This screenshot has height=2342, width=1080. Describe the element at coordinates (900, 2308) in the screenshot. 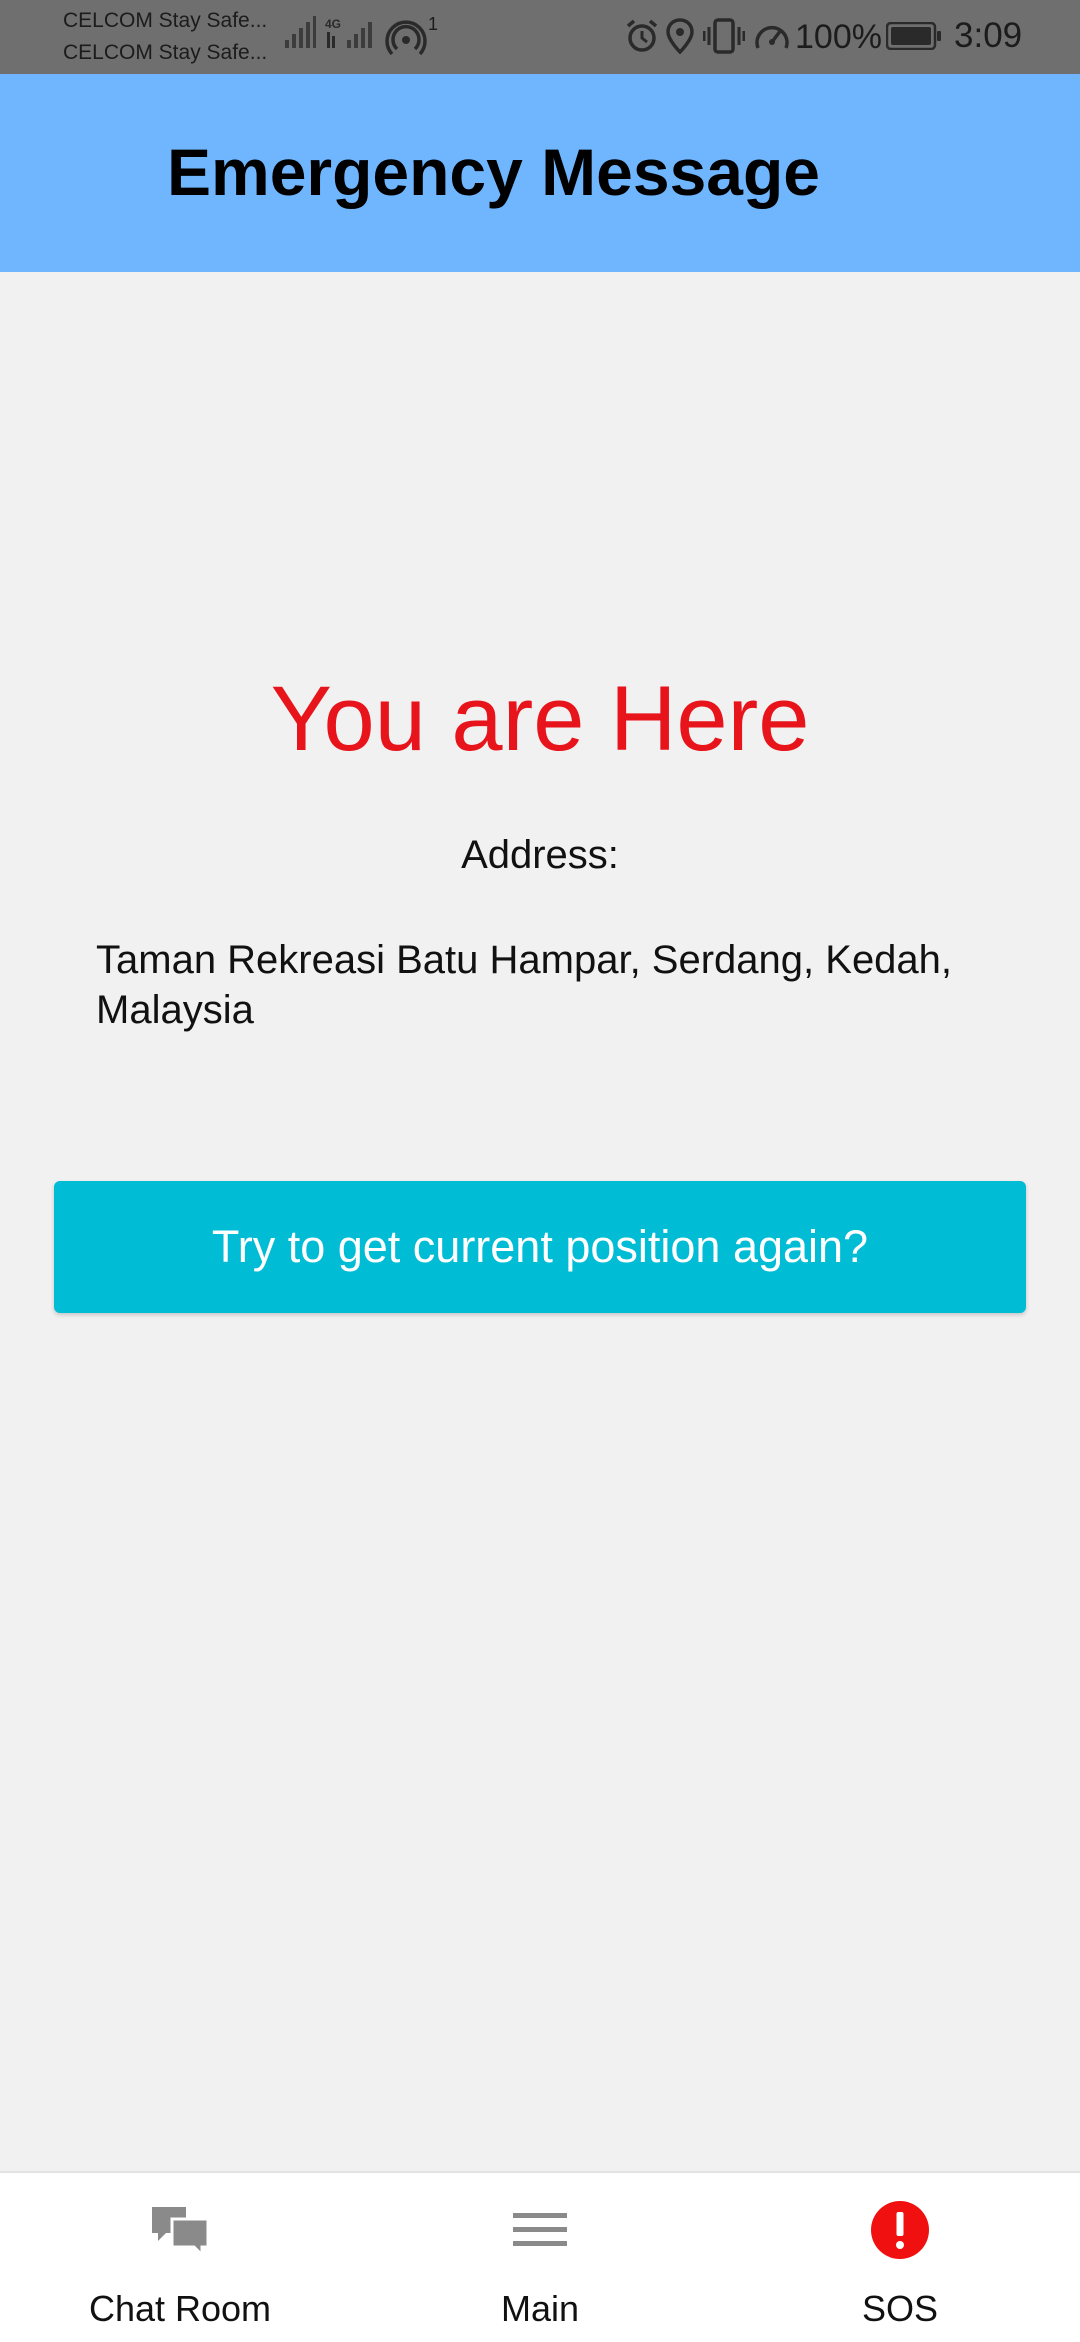

I see `nav-label-sos: SOS` at that location.